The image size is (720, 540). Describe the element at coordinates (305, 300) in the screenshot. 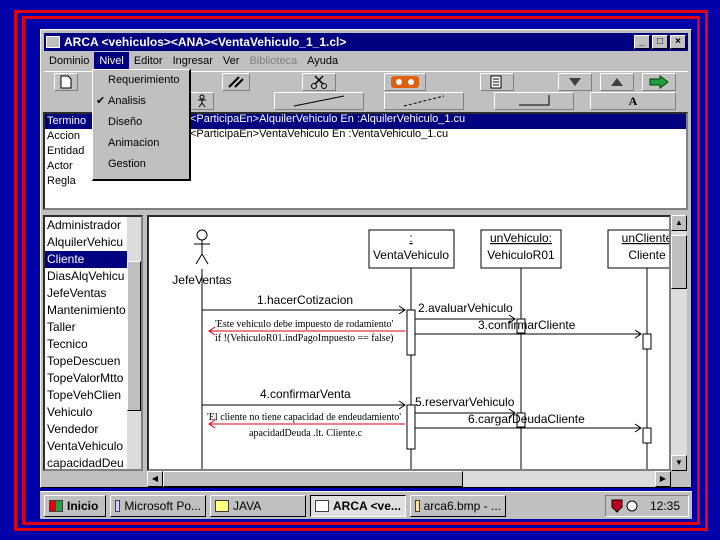

I see `message-label: 1.hacerCotizacion` at that location.